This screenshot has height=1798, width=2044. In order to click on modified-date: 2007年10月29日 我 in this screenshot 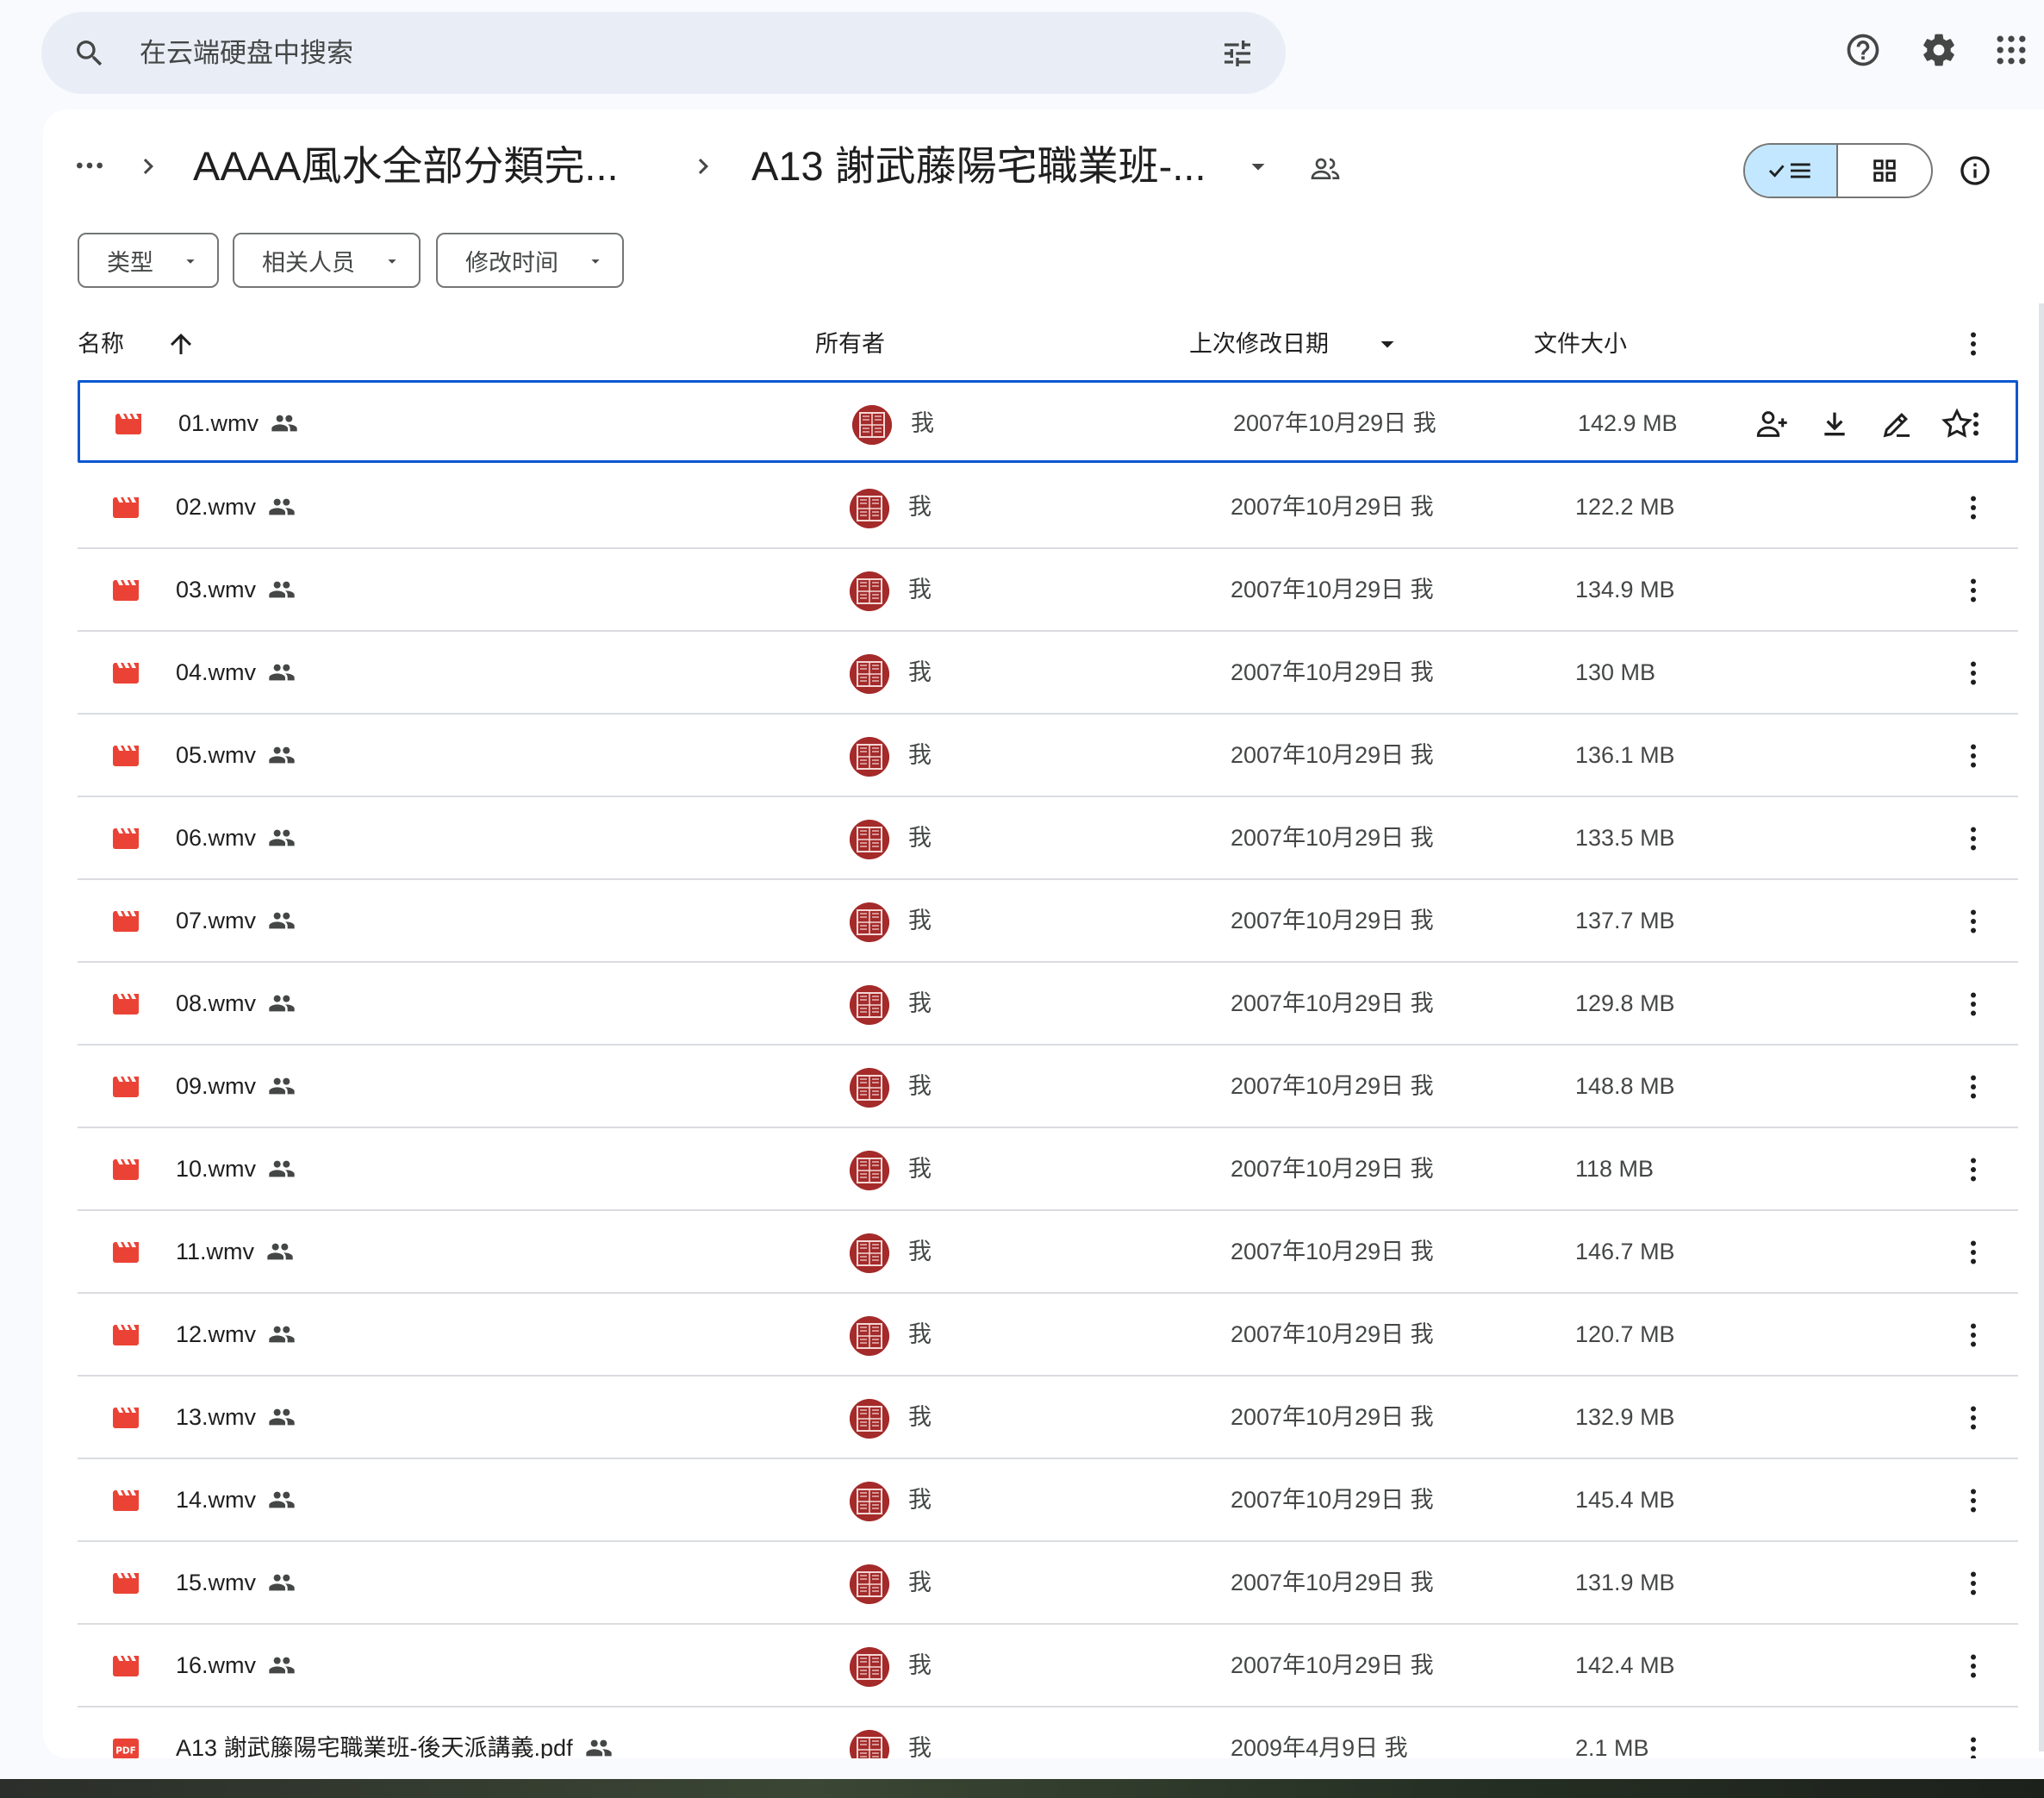, I will do `click(1332, 838)`.